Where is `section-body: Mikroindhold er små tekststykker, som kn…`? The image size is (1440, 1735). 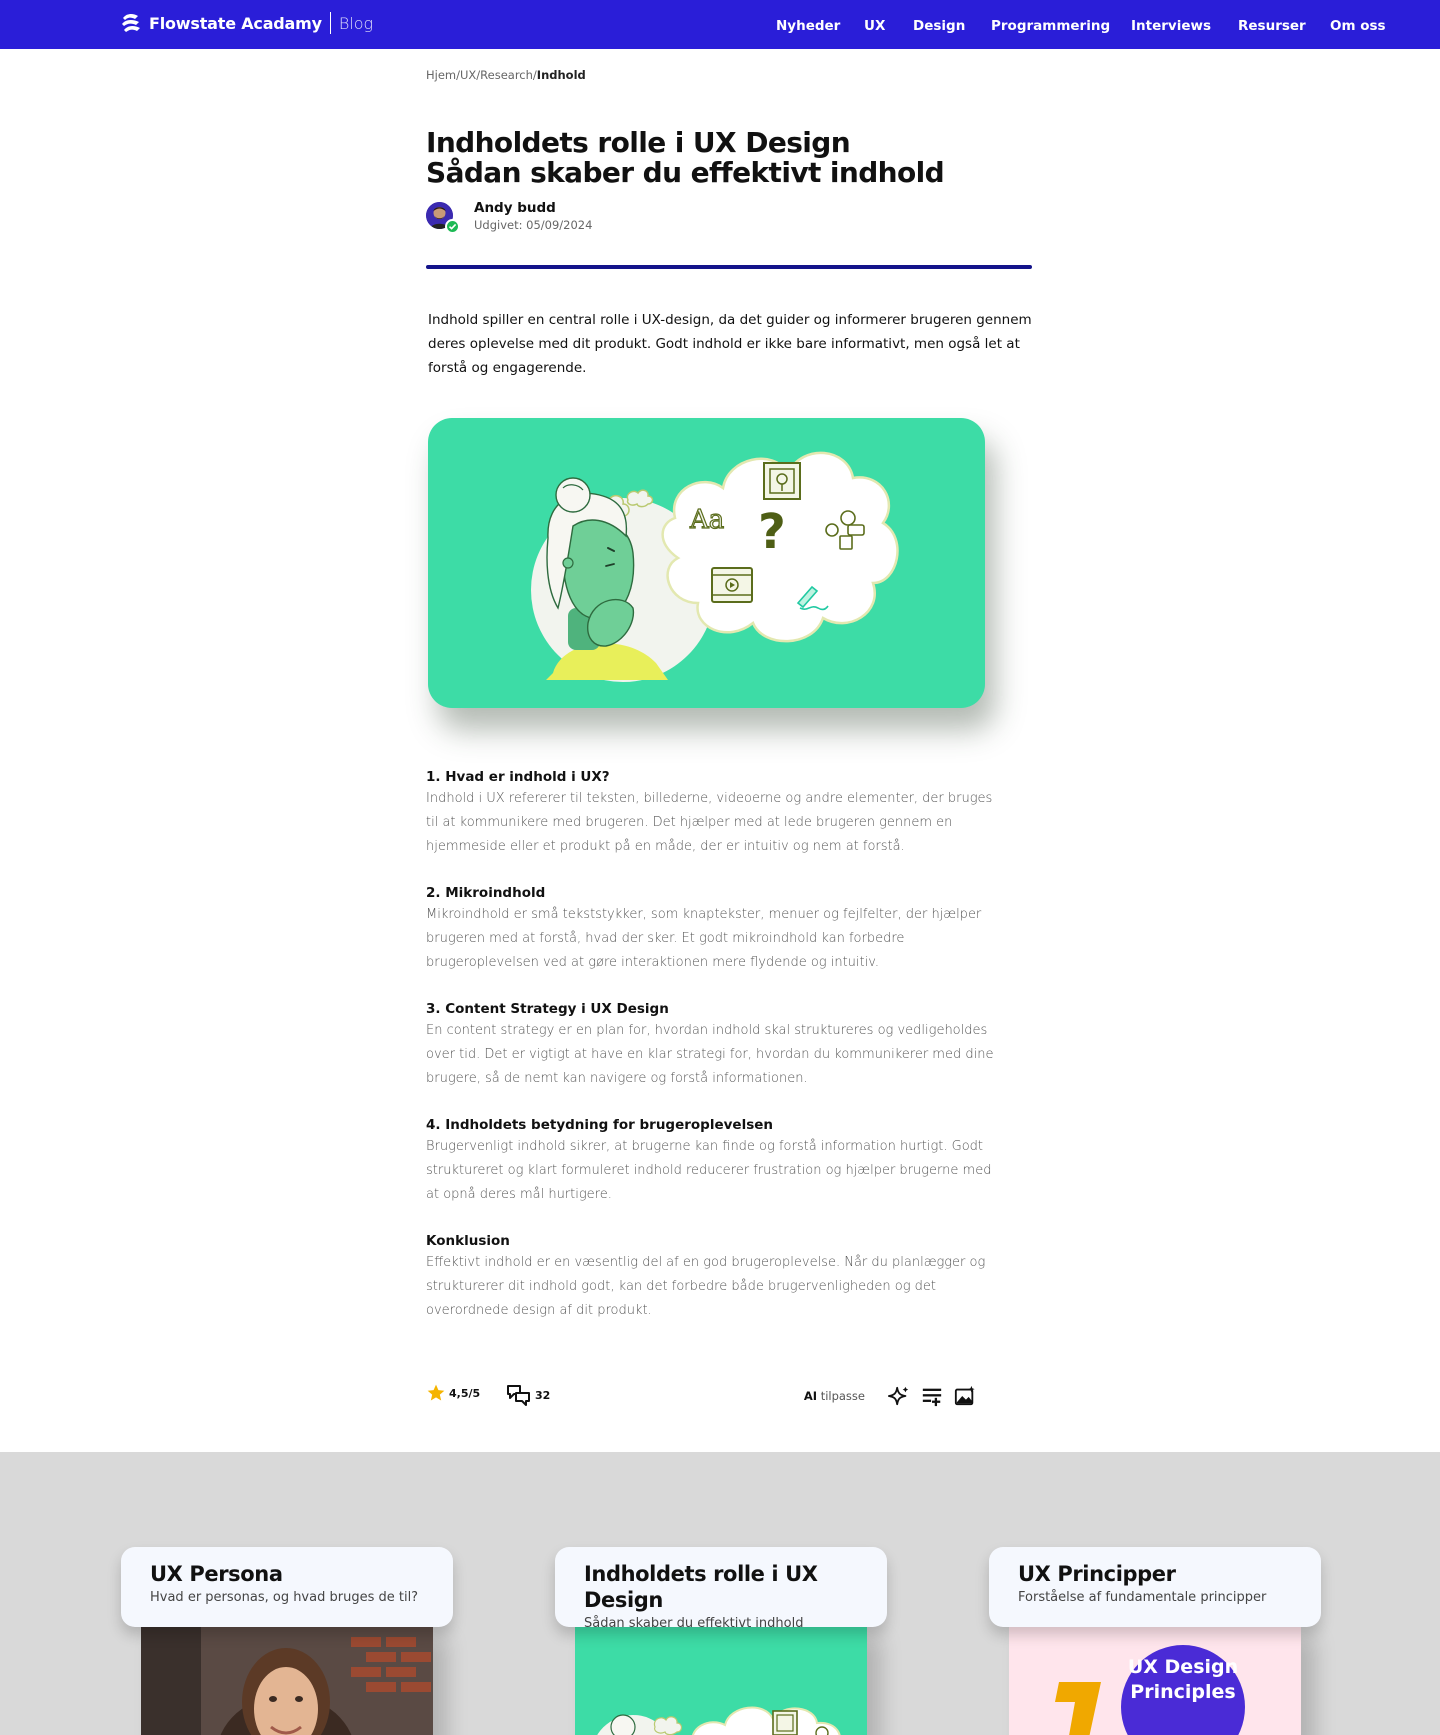 section-body: Mikroindhold er små tekststykker, som kn… is located at coordinates (704, 938).